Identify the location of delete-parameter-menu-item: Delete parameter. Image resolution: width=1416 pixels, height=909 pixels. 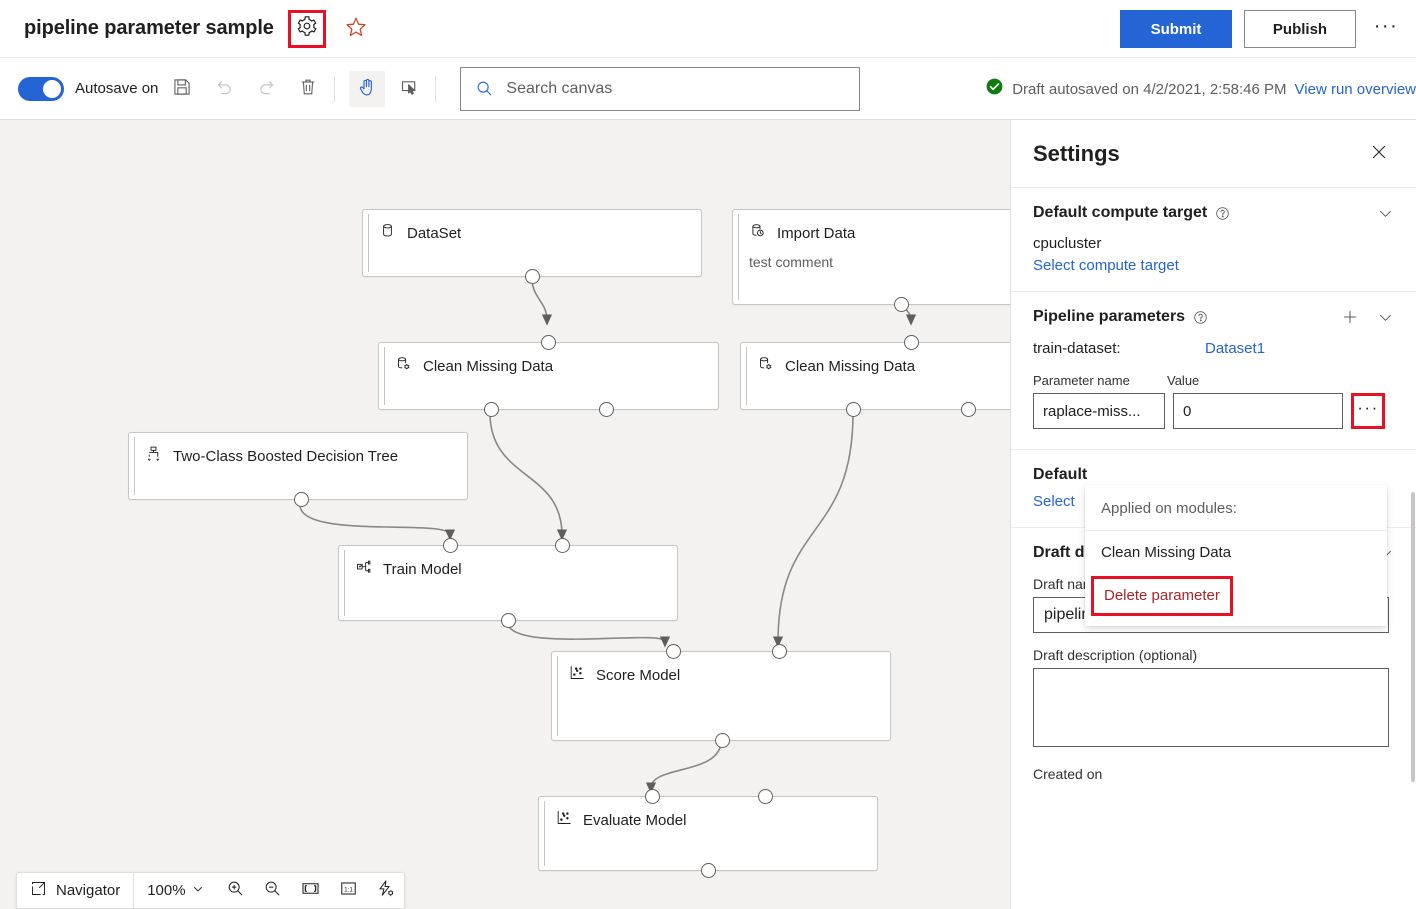
(1162, 596).